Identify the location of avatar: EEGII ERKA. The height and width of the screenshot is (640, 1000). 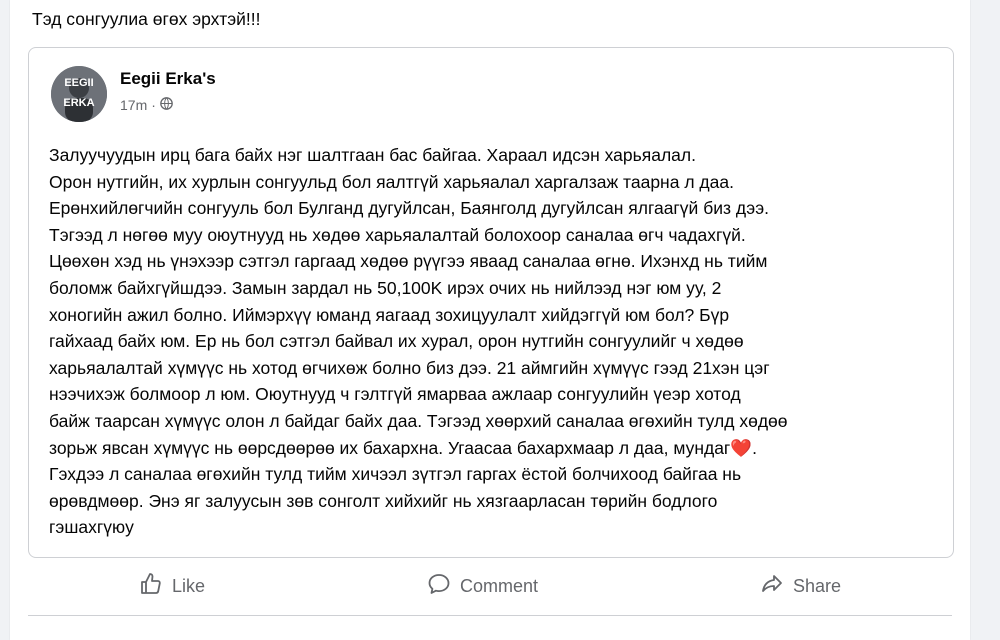
(79, 94).